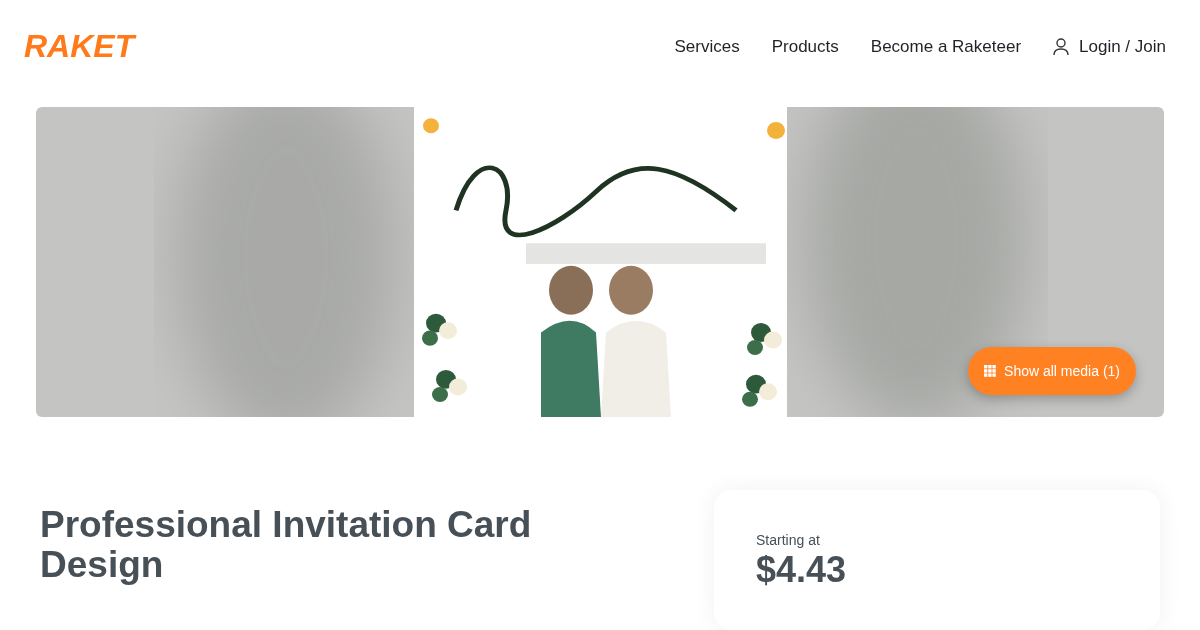  What do you see at coordinates (788, 540) in the screenshot?
I see `price-label: Starting at` at bounding box center [788, 540].